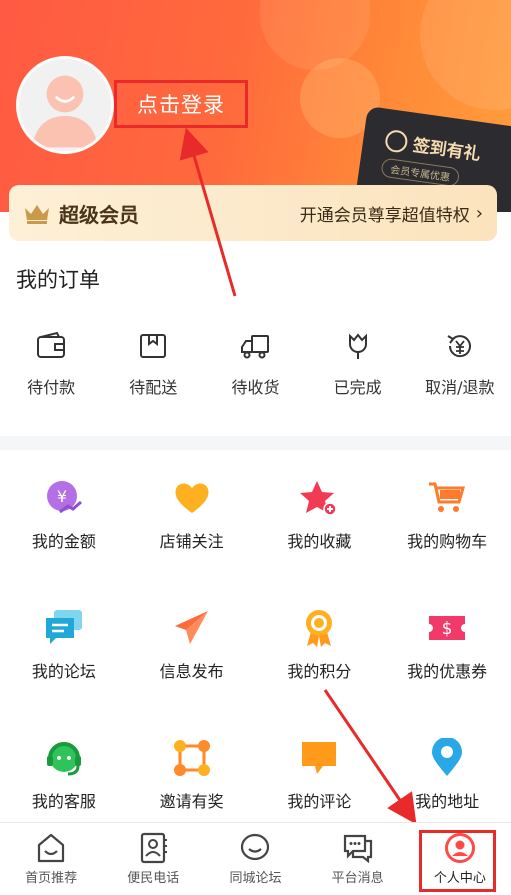 The image size is (511, 895). I want to click on invite-icon, so click(191, 758).